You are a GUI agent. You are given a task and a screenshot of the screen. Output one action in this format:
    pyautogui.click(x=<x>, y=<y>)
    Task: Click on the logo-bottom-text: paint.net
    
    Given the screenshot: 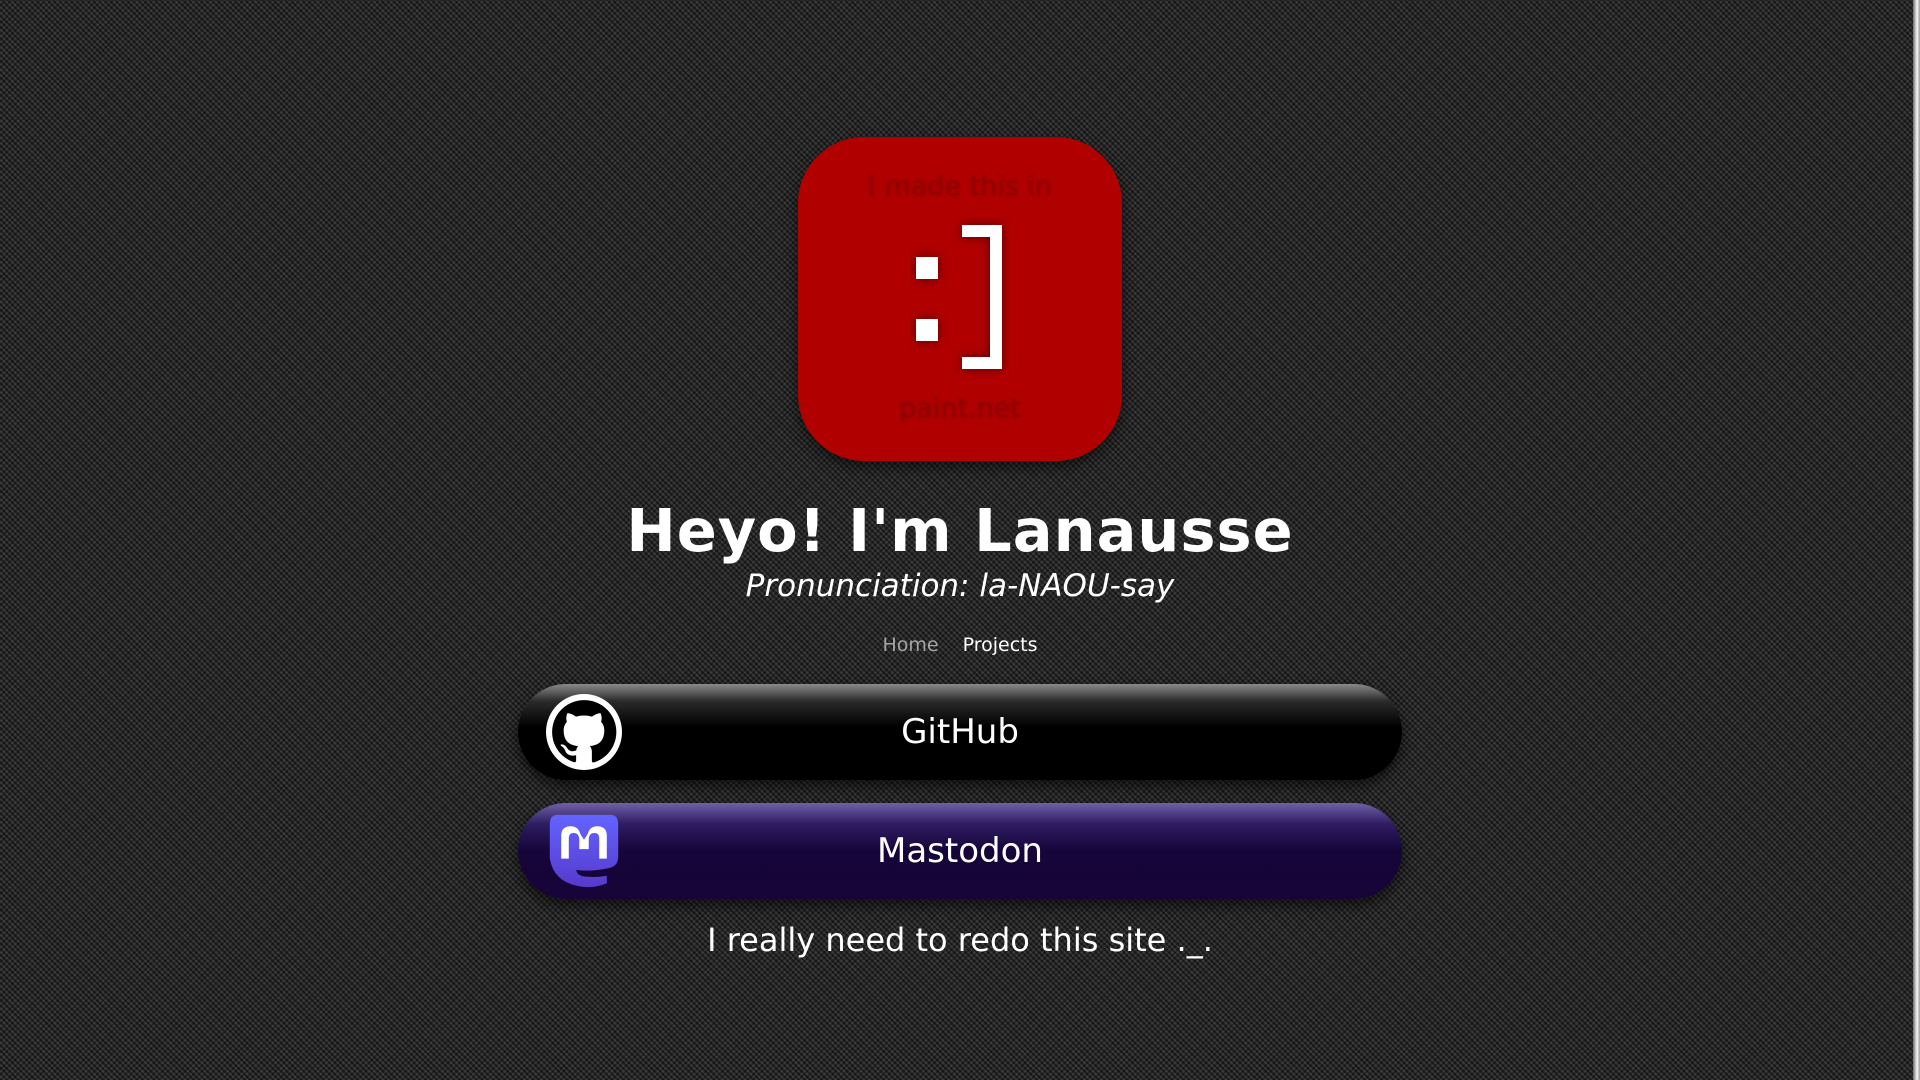 What is the action you would take?
    pyautogui.click(x=960, y=408)
    